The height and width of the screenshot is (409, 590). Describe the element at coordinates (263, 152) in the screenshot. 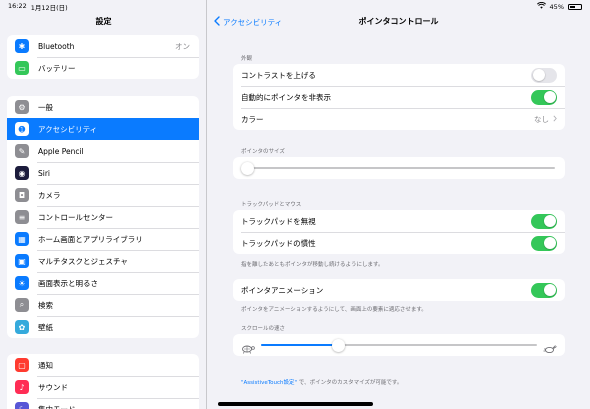

I see `pointer-size-header: ポインタのサイズ` at that location.